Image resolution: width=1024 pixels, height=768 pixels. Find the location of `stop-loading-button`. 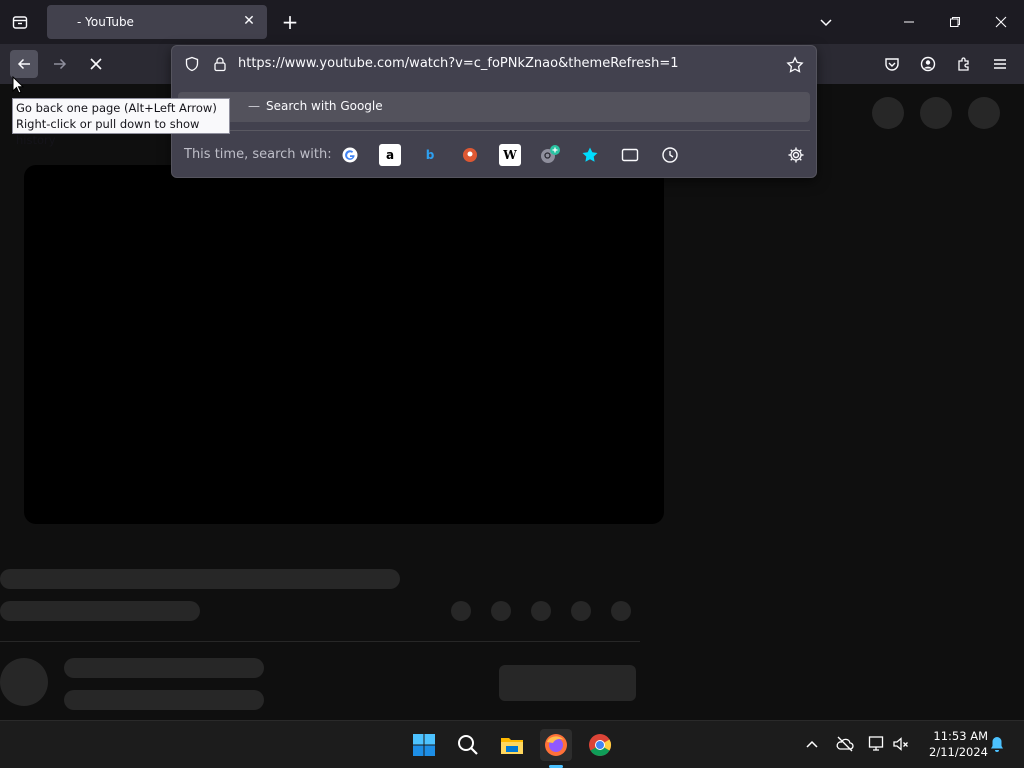

stop-loading-button is located at coordinates (96, 64).